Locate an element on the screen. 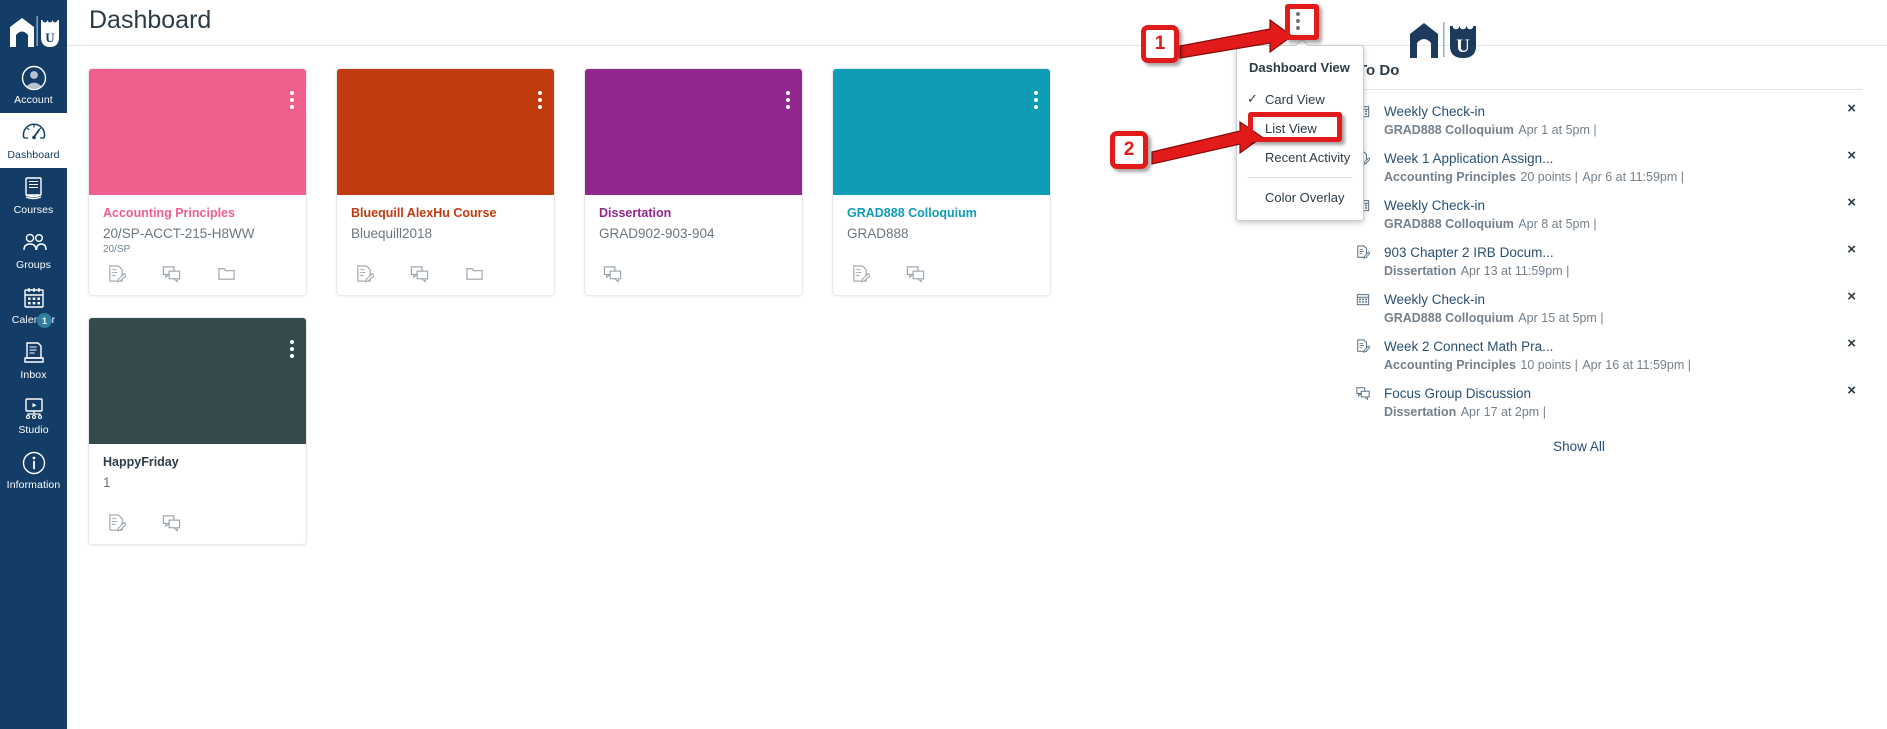 Image resolution: width=1887 pixels, height=729 pixels. course-card-code: 1 is located at coordinates (107, 482).